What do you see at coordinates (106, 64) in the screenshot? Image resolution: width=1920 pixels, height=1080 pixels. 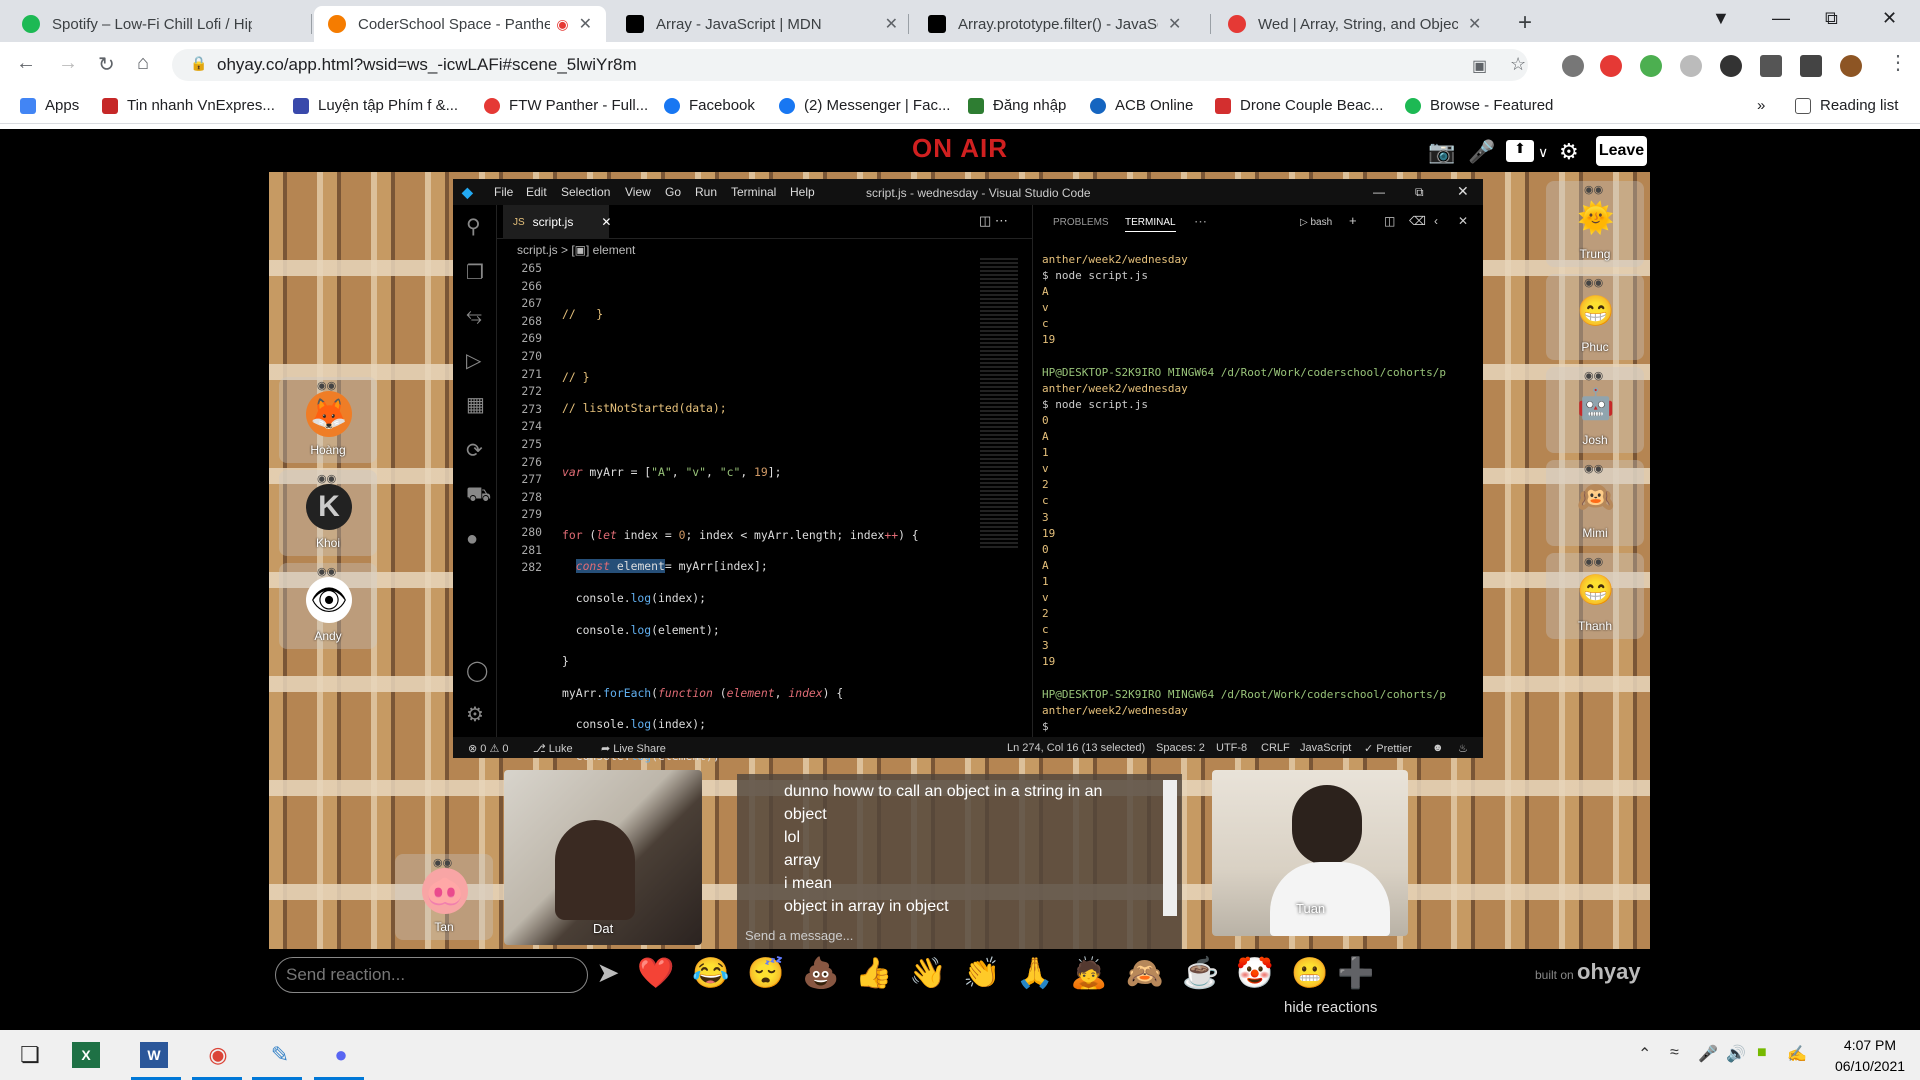 I see `reload-icon: ↻` at bounding box center [106, 64].